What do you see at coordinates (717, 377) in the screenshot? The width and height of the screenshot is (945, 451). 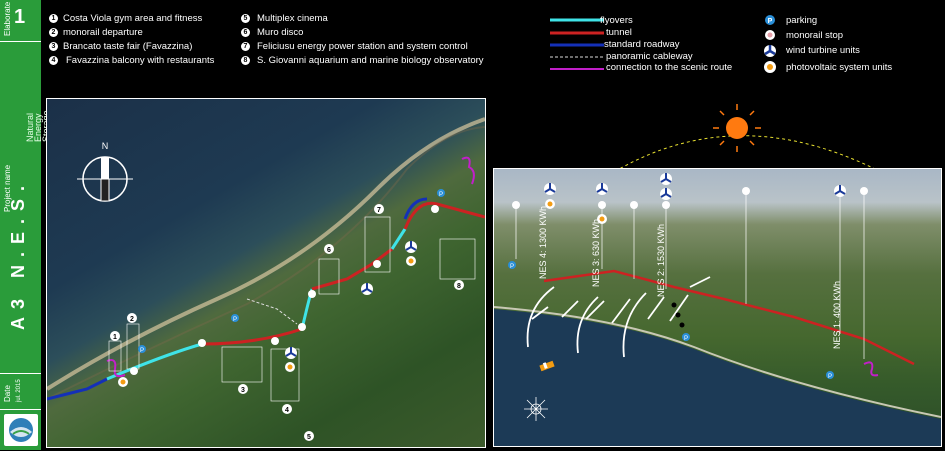 I see `sea-area` at bounding box center [717, 377].